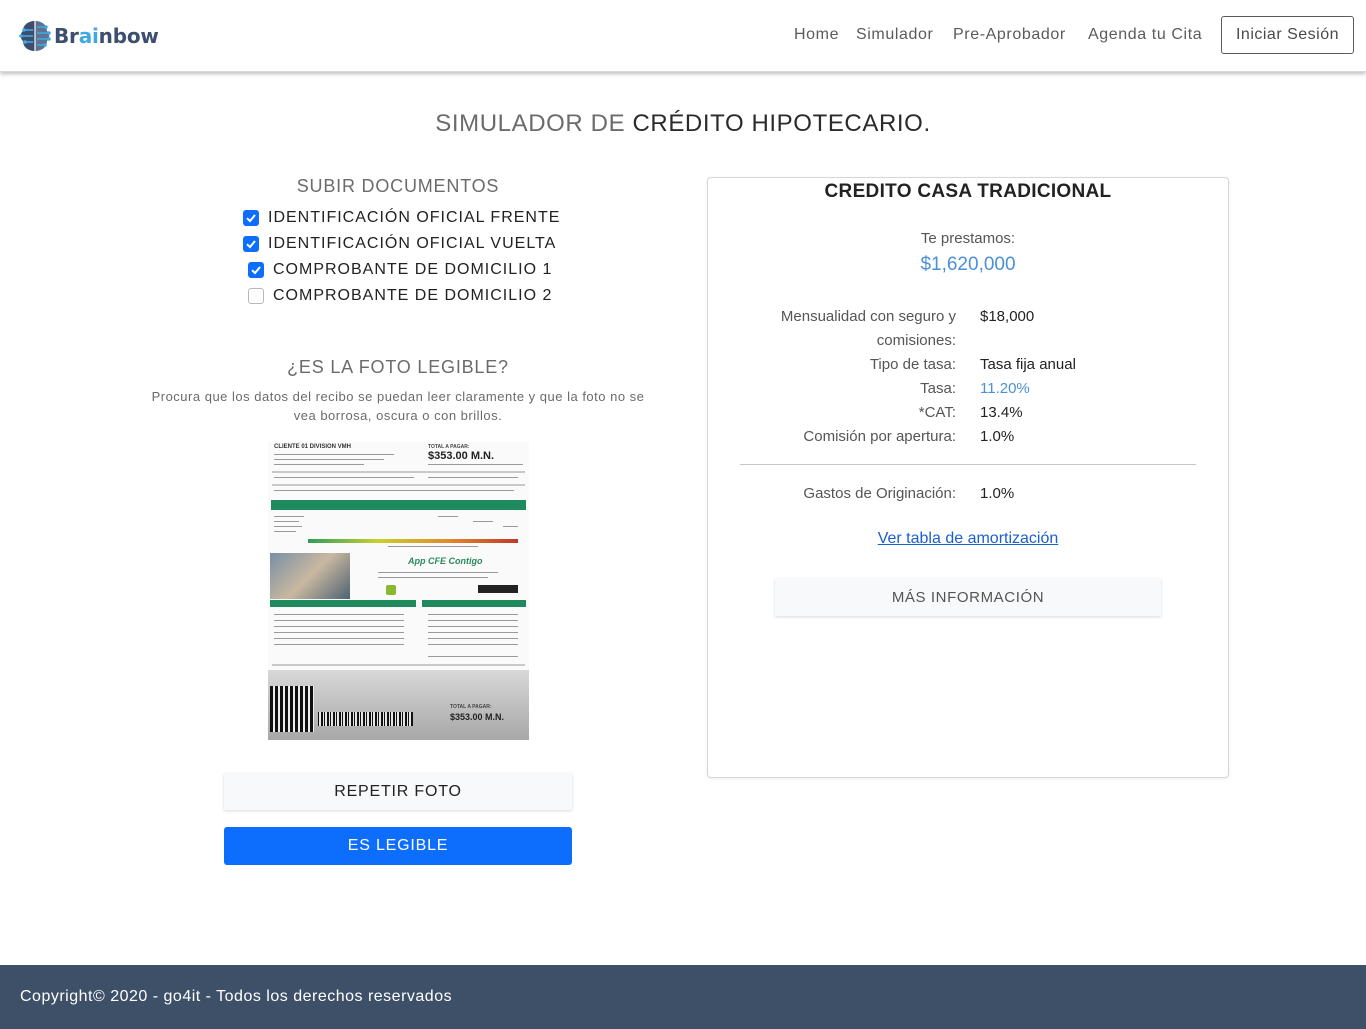  Describe the element at coordinates (1001, 412) in the screenshot. I see `cat-value: 13.4%` at that location.